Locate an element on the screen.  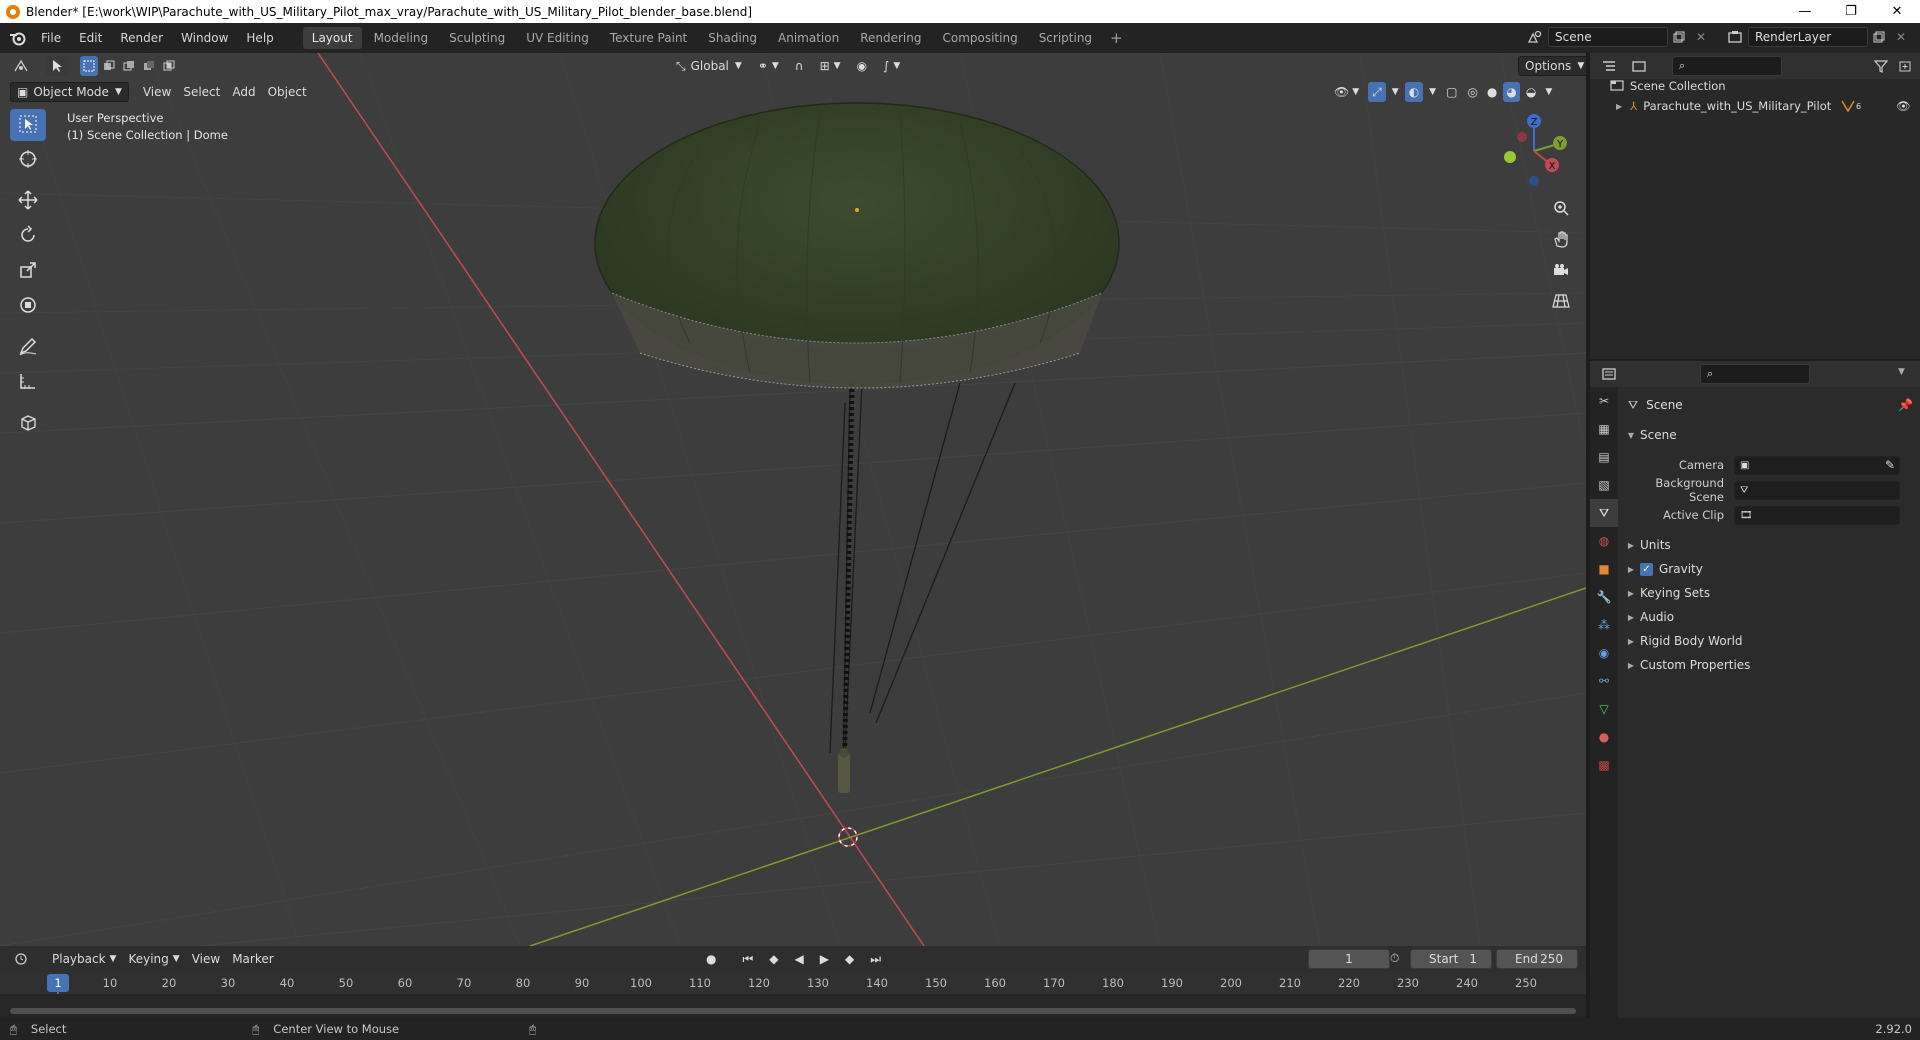
tab-particles: ⁂ is located at coordinates (1604, 625).